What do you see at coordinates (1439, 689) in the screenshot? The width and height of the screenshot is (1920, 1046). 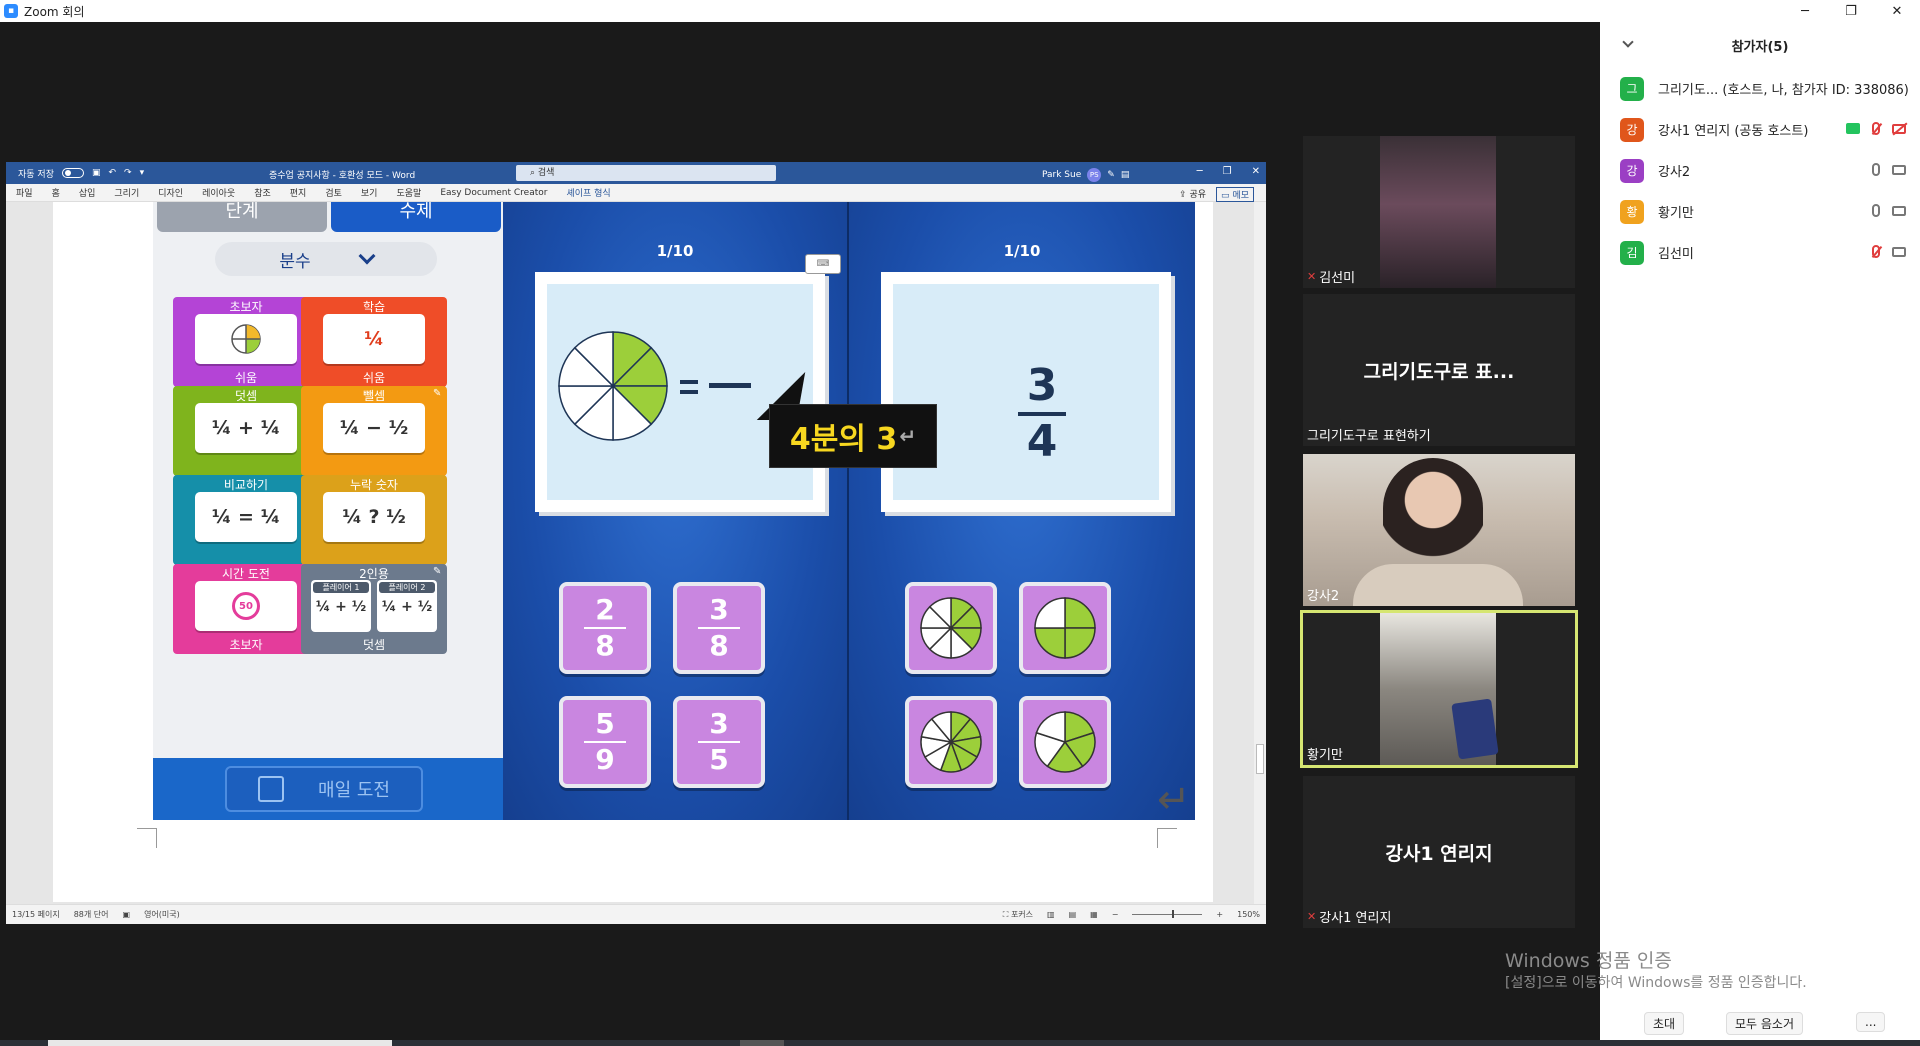 I see `video-tile-active-speaker: 황기만` at bounding box center [1439, 689].